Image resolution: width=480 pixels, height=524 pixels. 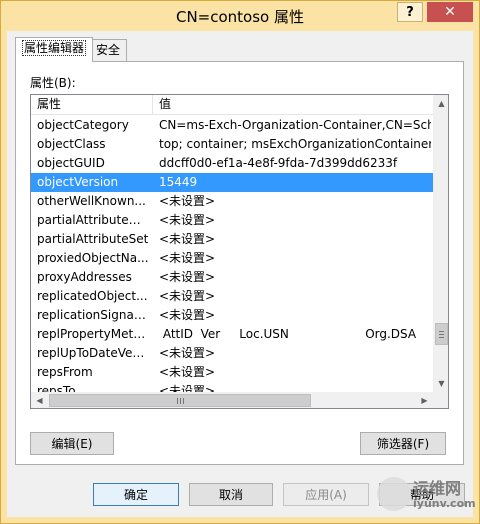 What do you see at coordinates (232, 372) in the screenshot?
I see `table-row: repsFrom <未设置>` at bounding box center [232, 372].